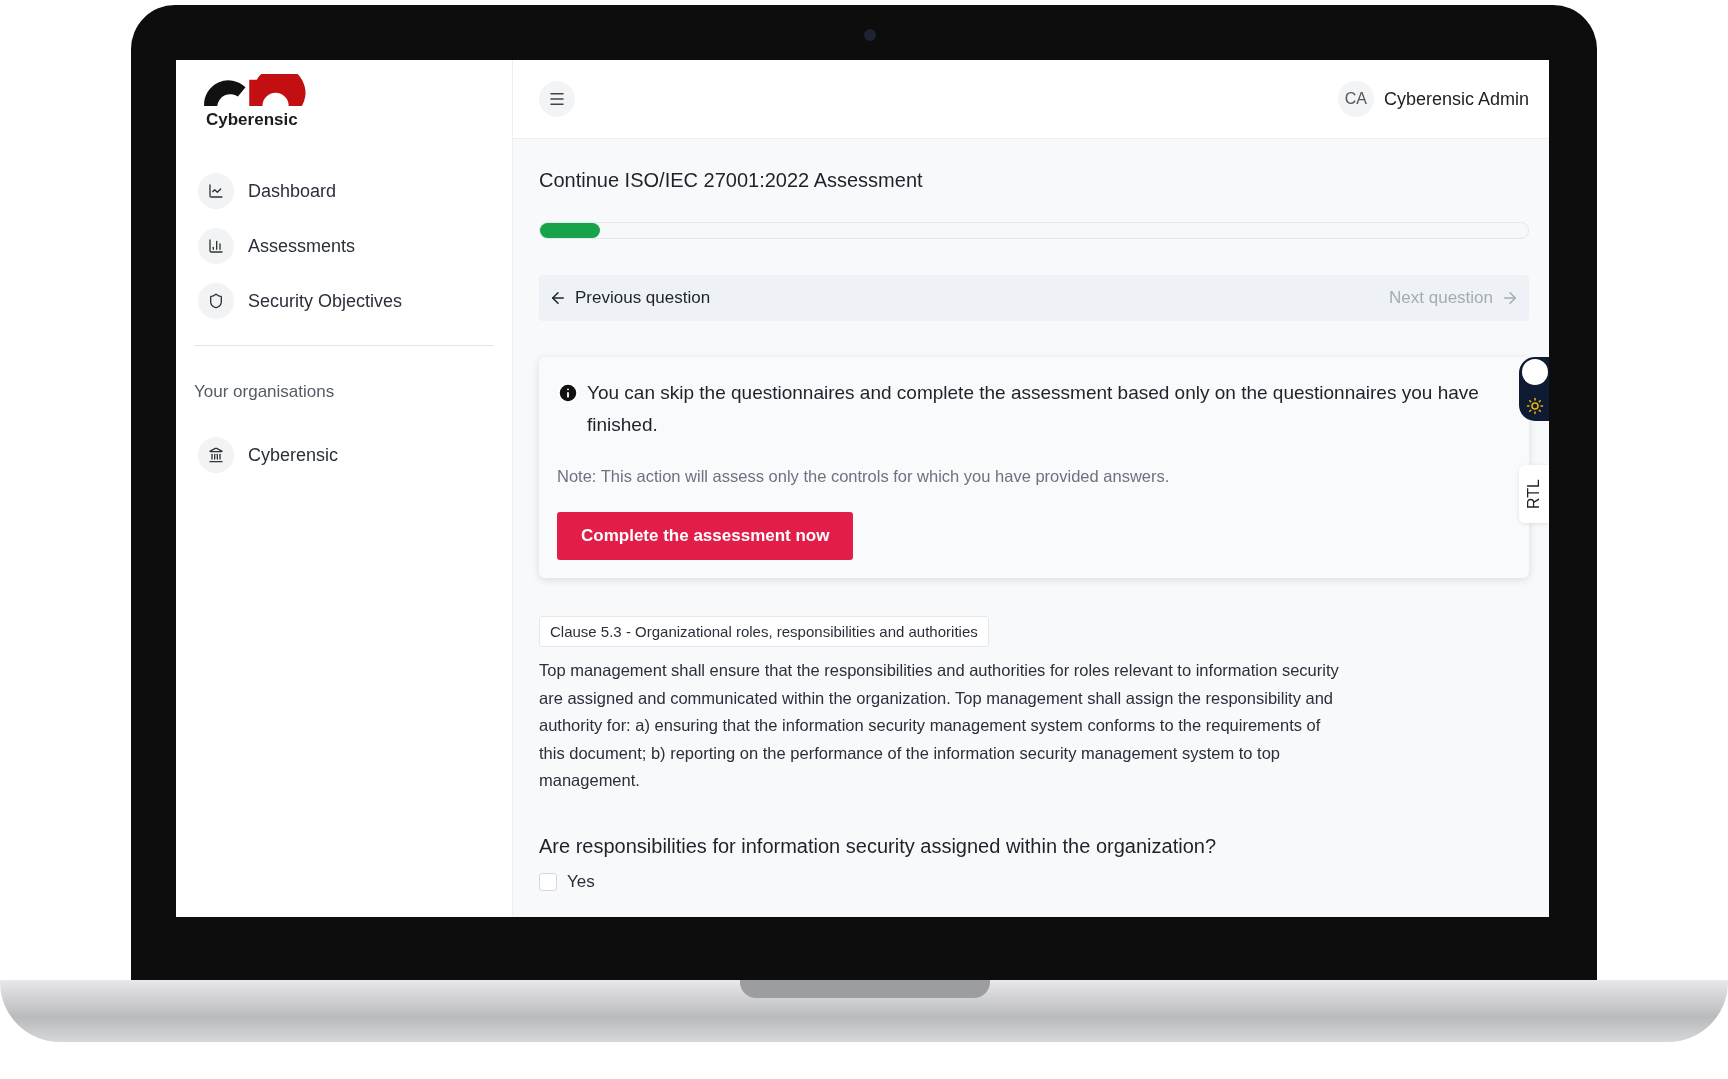 This screenshot has height=1079, width=1728. Describe the element at coordinates (548, 881) in the screenshot. I see `checkbox` at that location.